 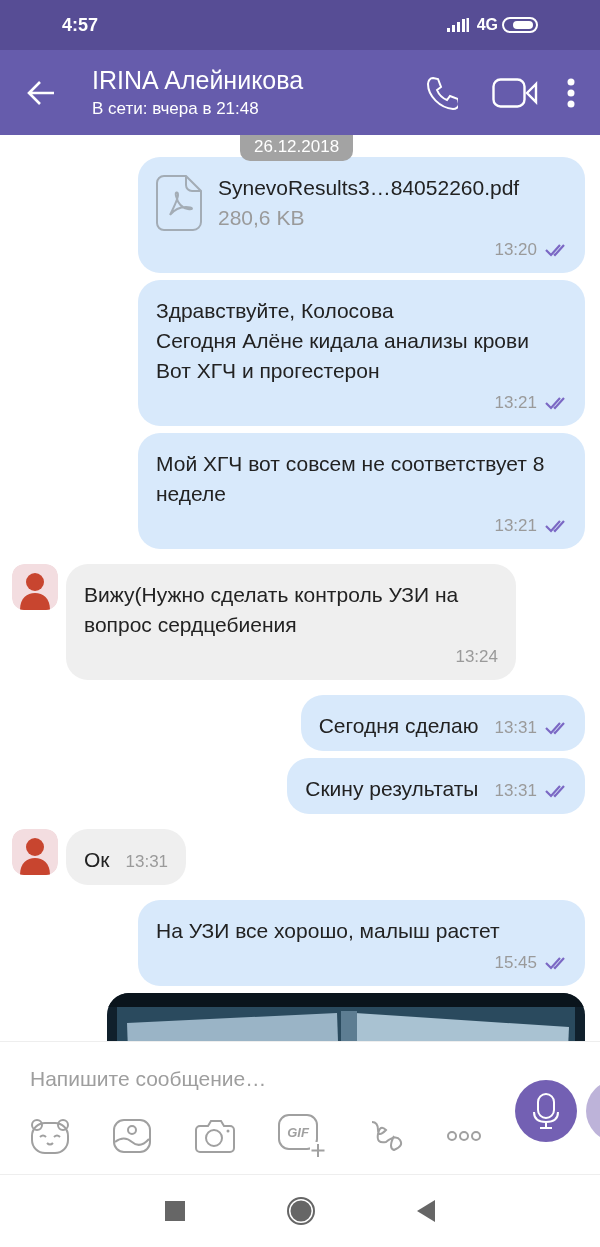 What do you see at coordinates (80, 25) in the screenshot?
I see `status-time: 4:57` at bounding box center [80, 25].